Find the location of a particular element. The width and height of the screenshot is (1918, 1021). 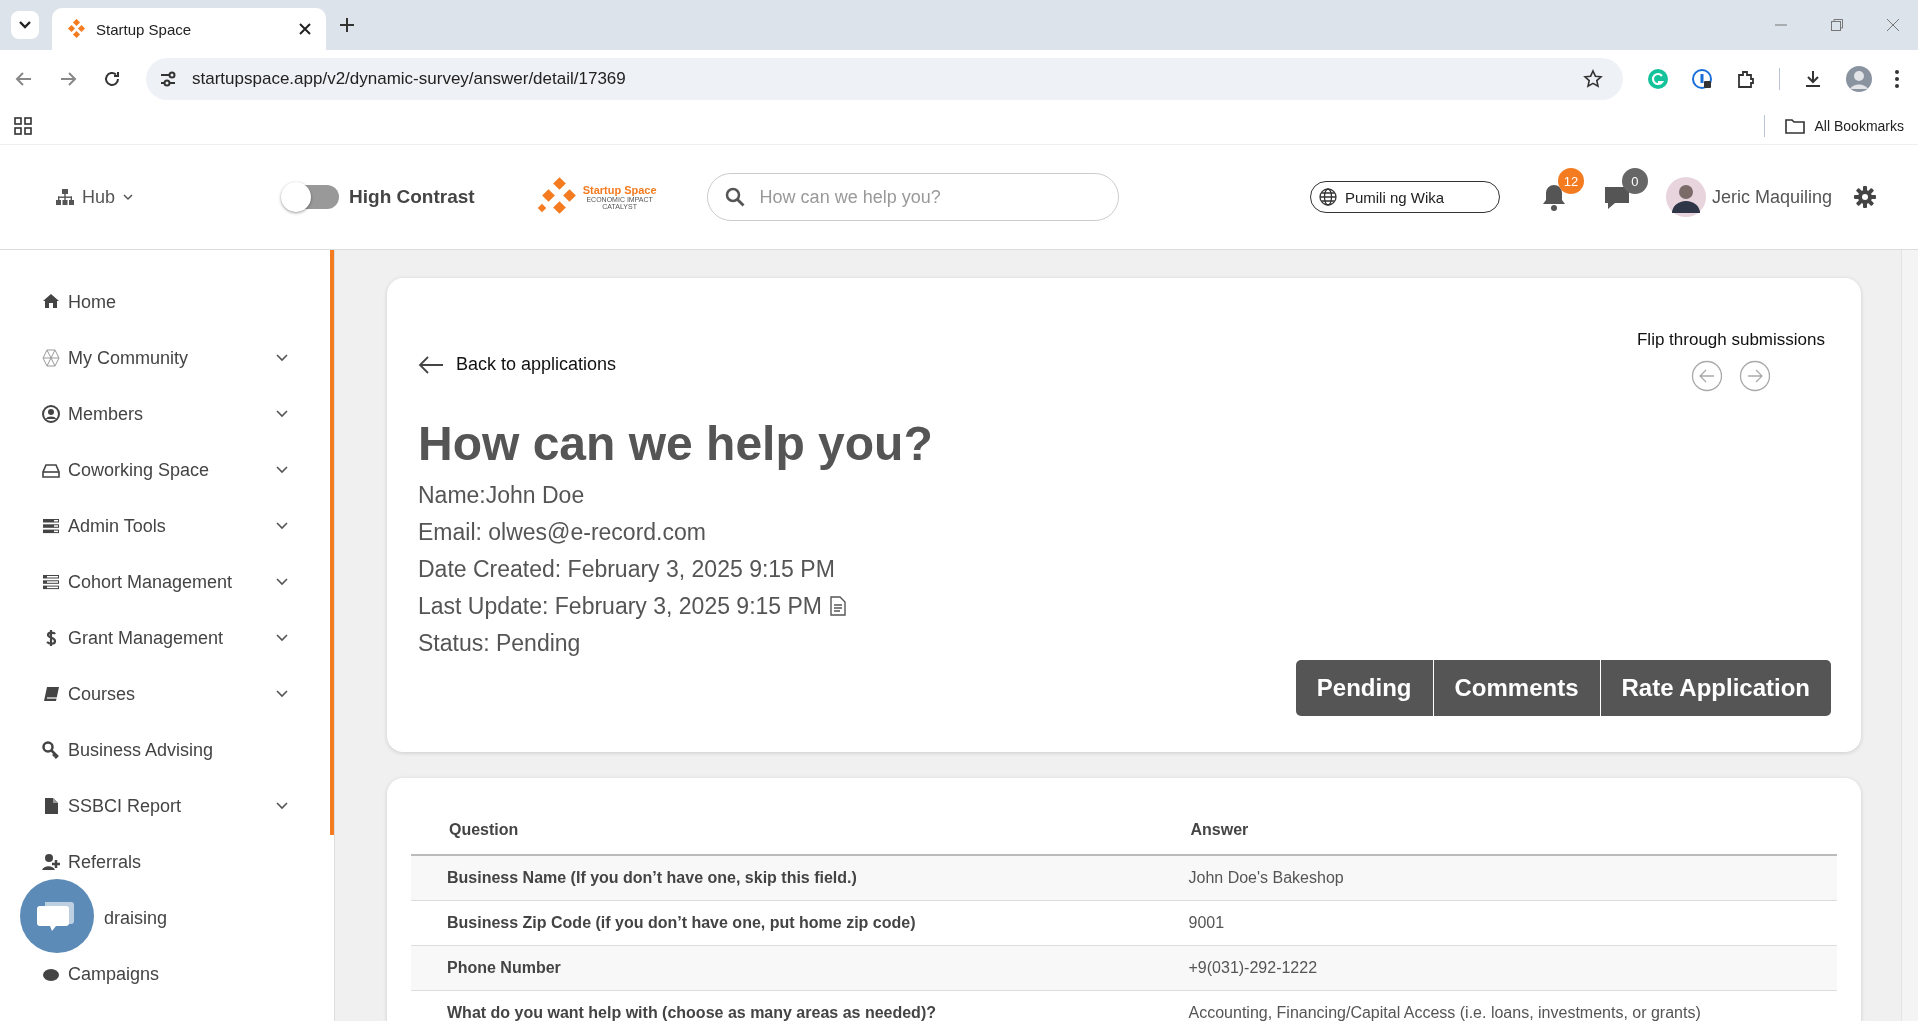

file-icon is located at coordinates (51, 806).